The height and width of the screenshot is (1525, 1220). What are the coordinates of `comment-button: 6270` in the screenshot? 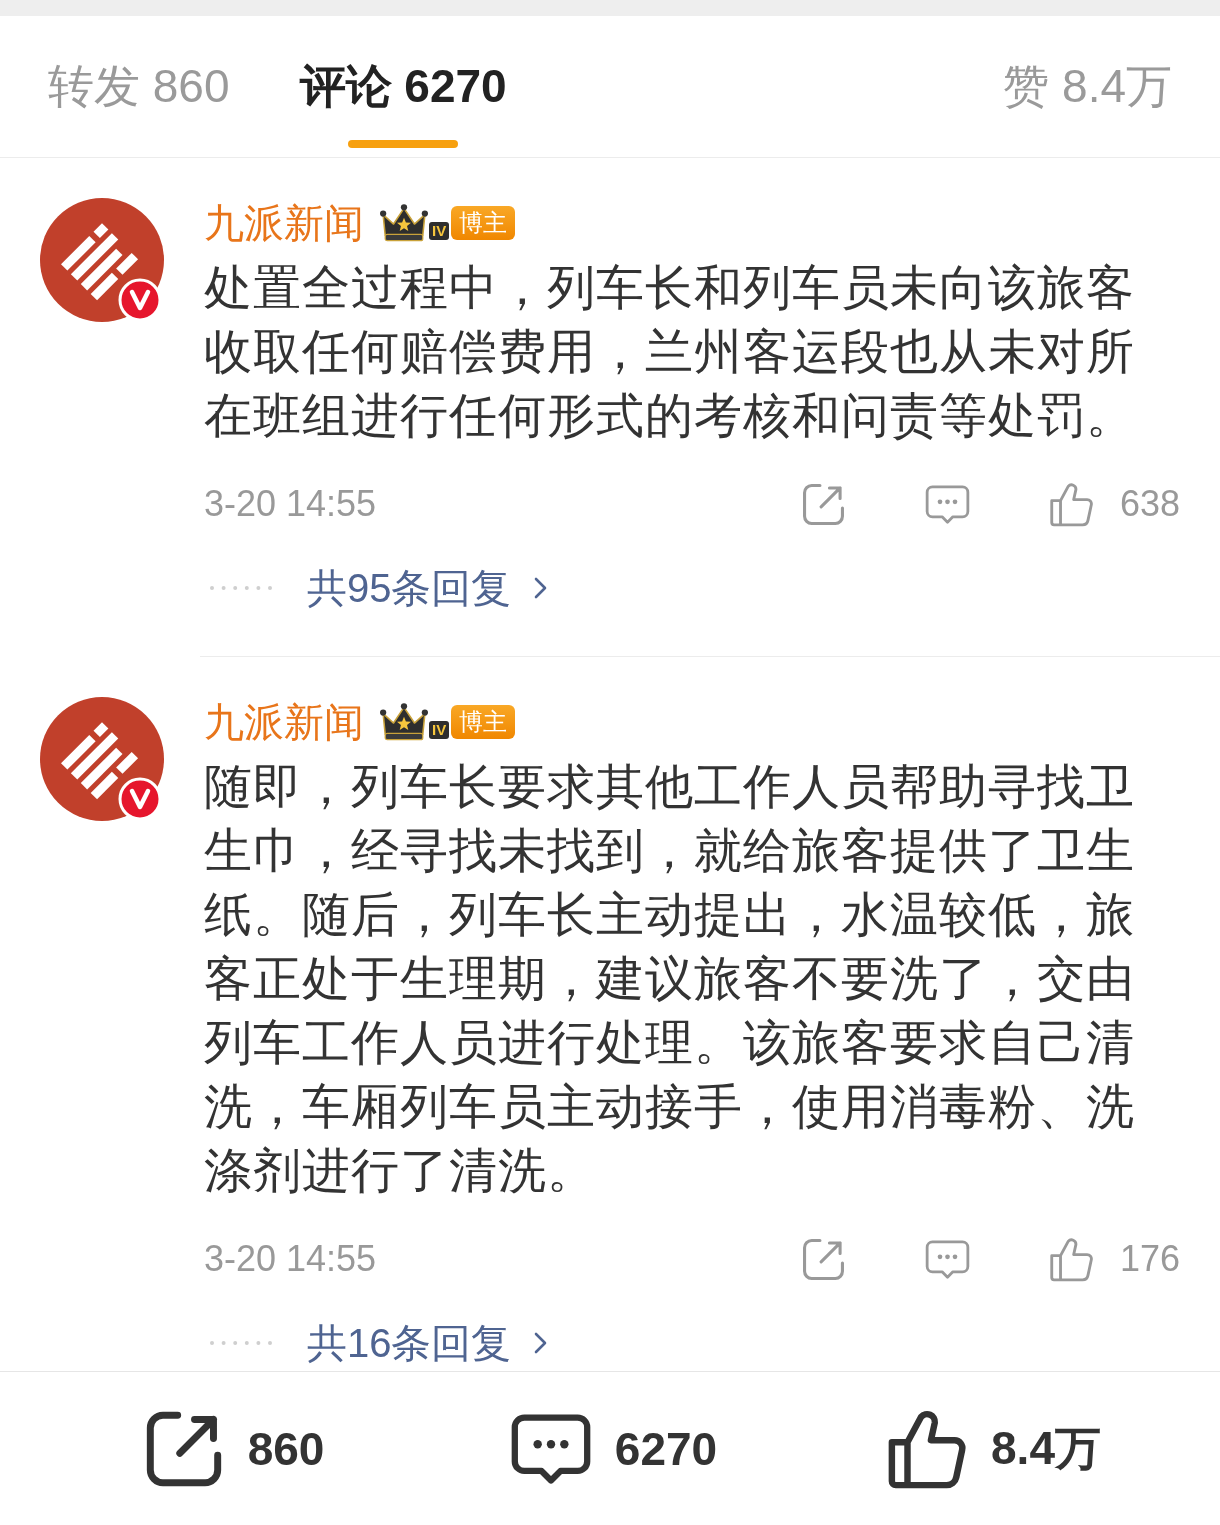 It's located at (614, 1448).